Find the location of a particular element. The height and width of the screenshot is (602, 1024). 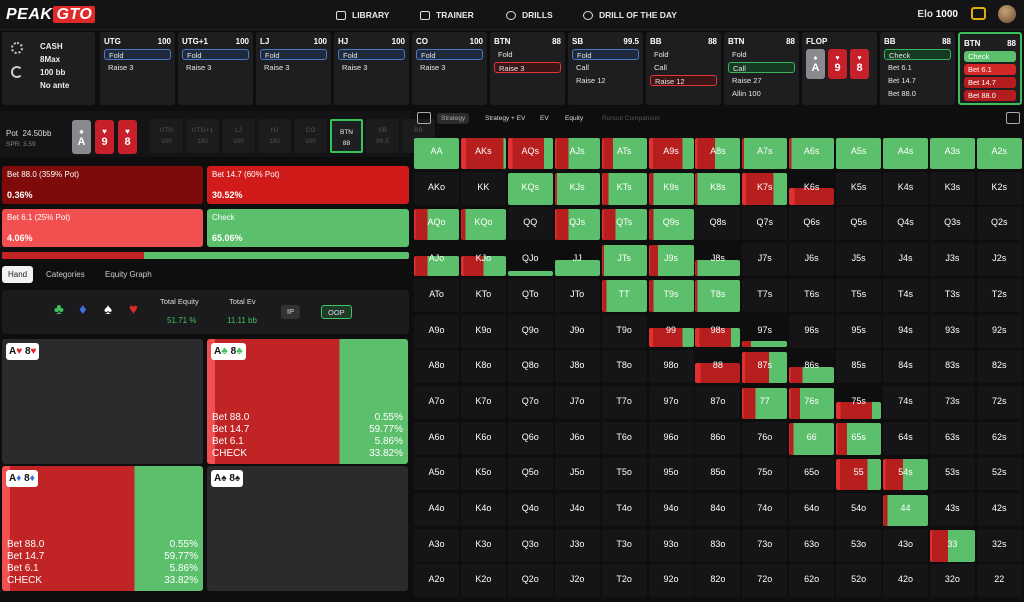

action-option: Bet 6.1 is located at coordinates (990, 69).